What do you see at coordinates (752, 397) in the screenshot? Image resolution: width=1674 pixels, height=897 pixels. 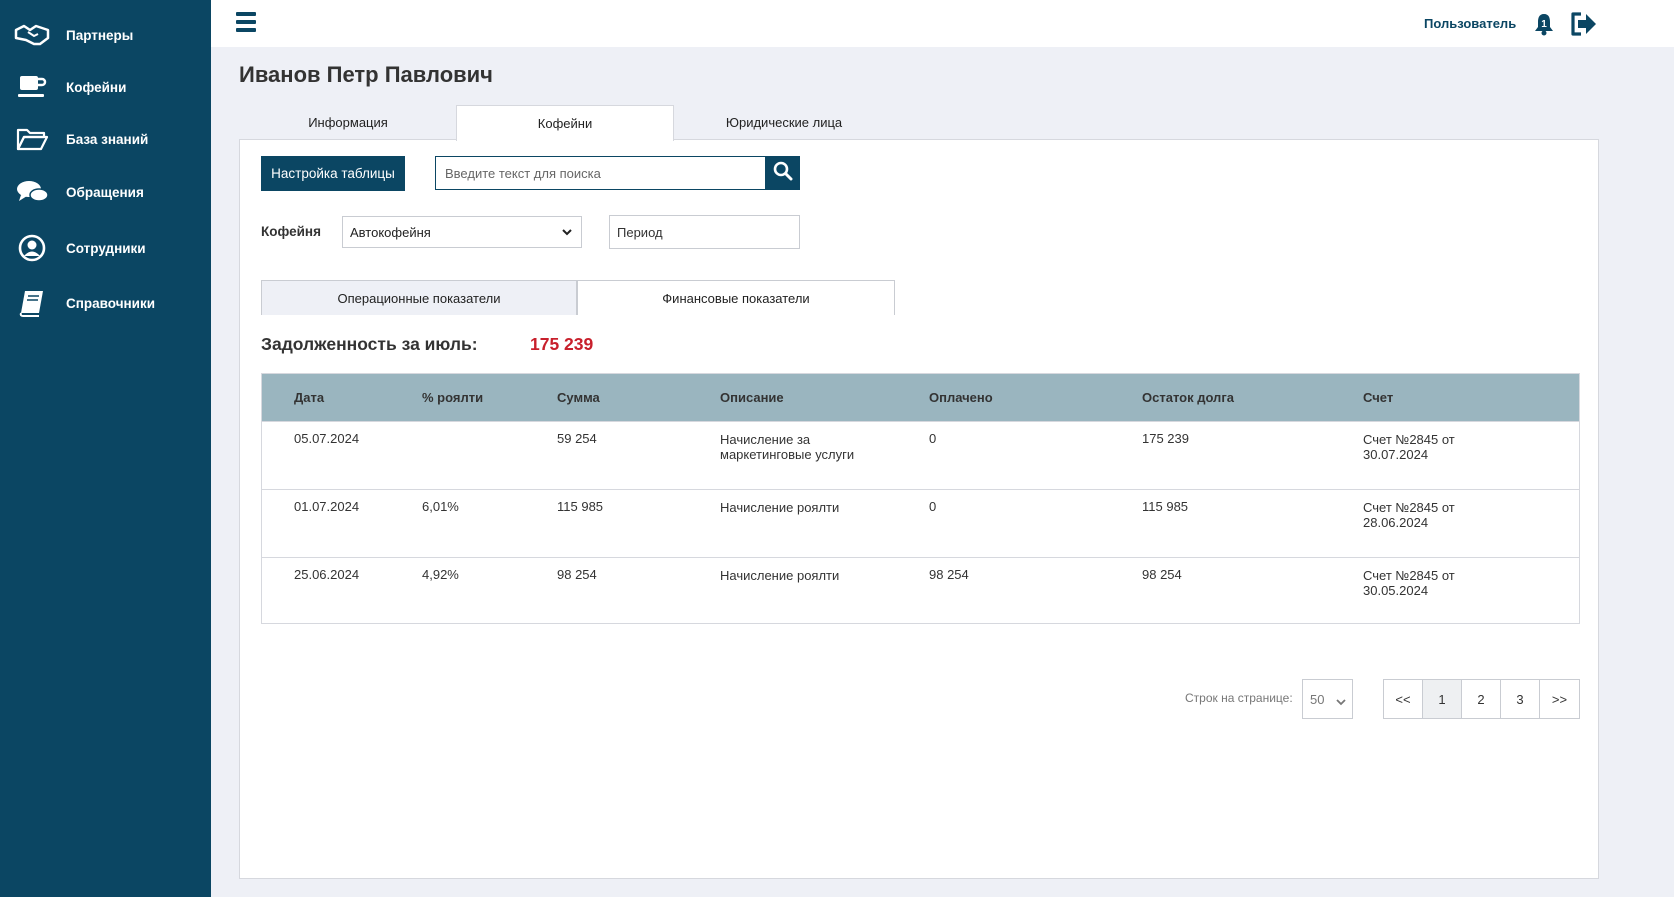 I see `column-header-description: Описание` at bounding box center [752, 397].